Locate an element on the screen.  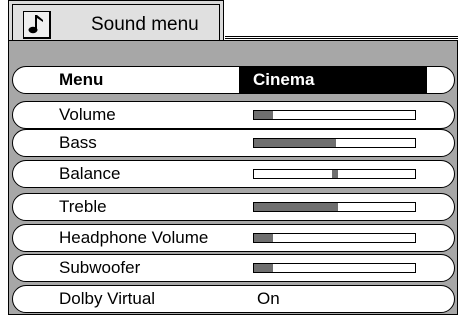
sound-menu-tab: Sound menu is located at coordinates (116, 21).